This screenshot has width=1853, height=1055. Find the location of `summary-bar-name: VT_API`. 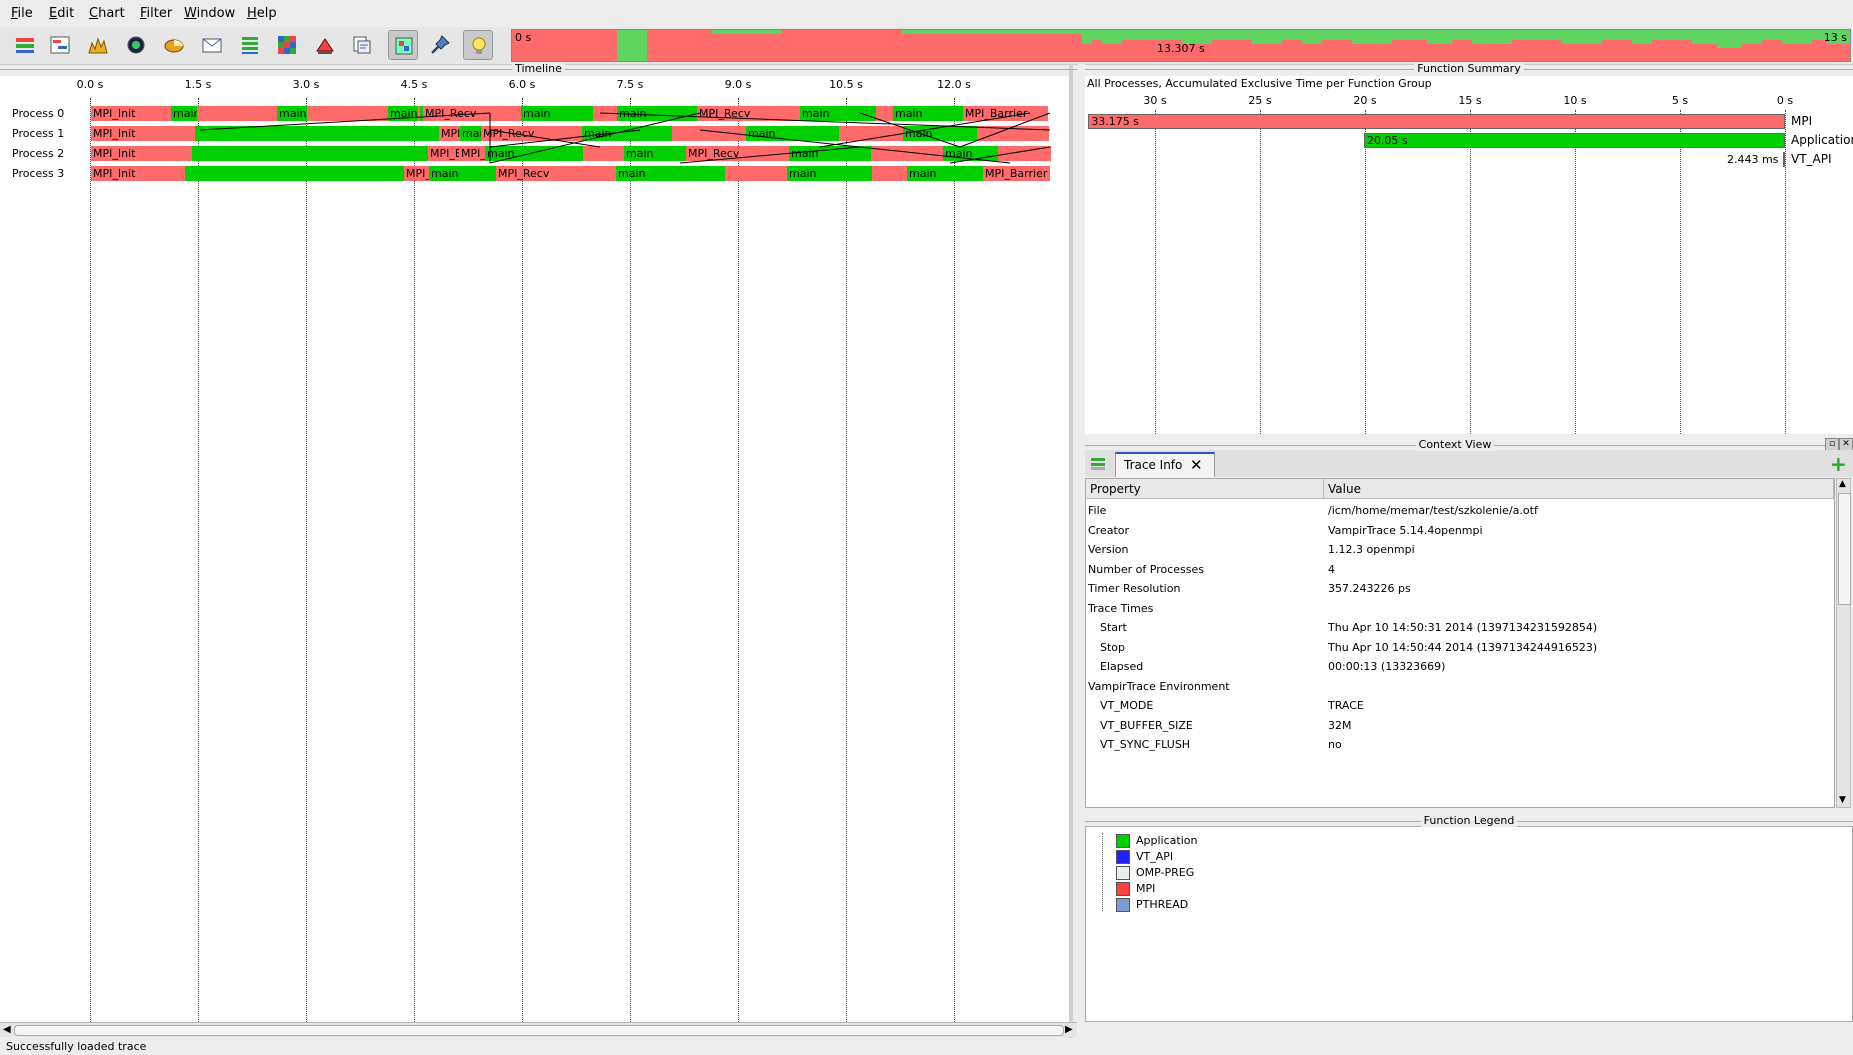

summary-bar-name: VT_API is located at coordinates (1811, 159).